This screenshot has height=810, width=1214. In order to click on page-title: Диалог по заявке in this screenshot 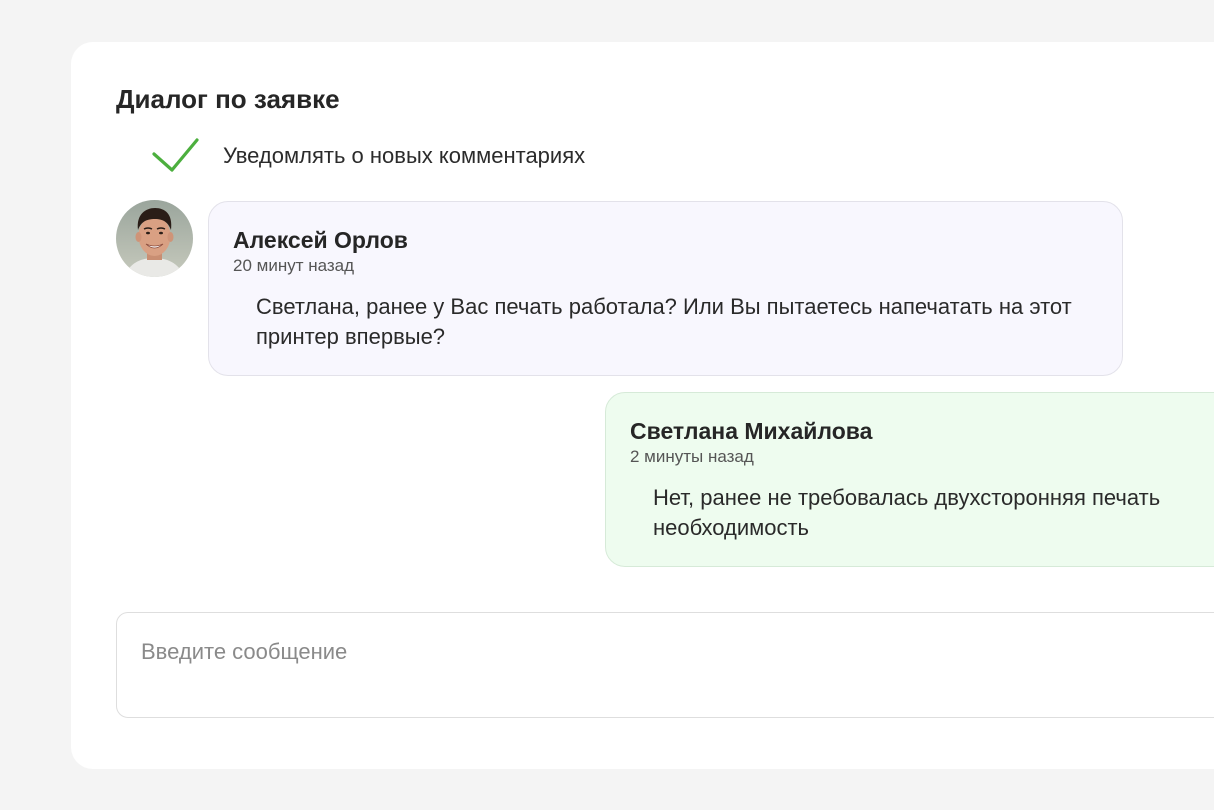, I will do `click(228, 99)`.